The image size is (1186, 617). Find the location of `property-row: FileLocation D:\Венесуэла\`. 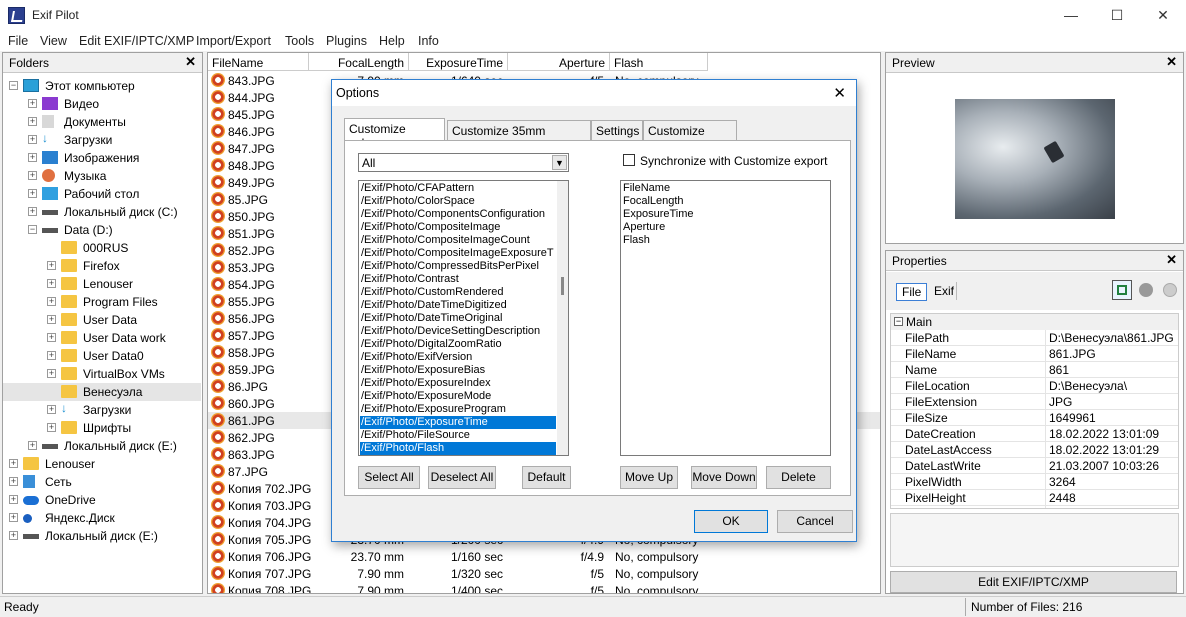

property-row: FileLocation D:\Венесуэла\ is located at coordinates (1034, 386).